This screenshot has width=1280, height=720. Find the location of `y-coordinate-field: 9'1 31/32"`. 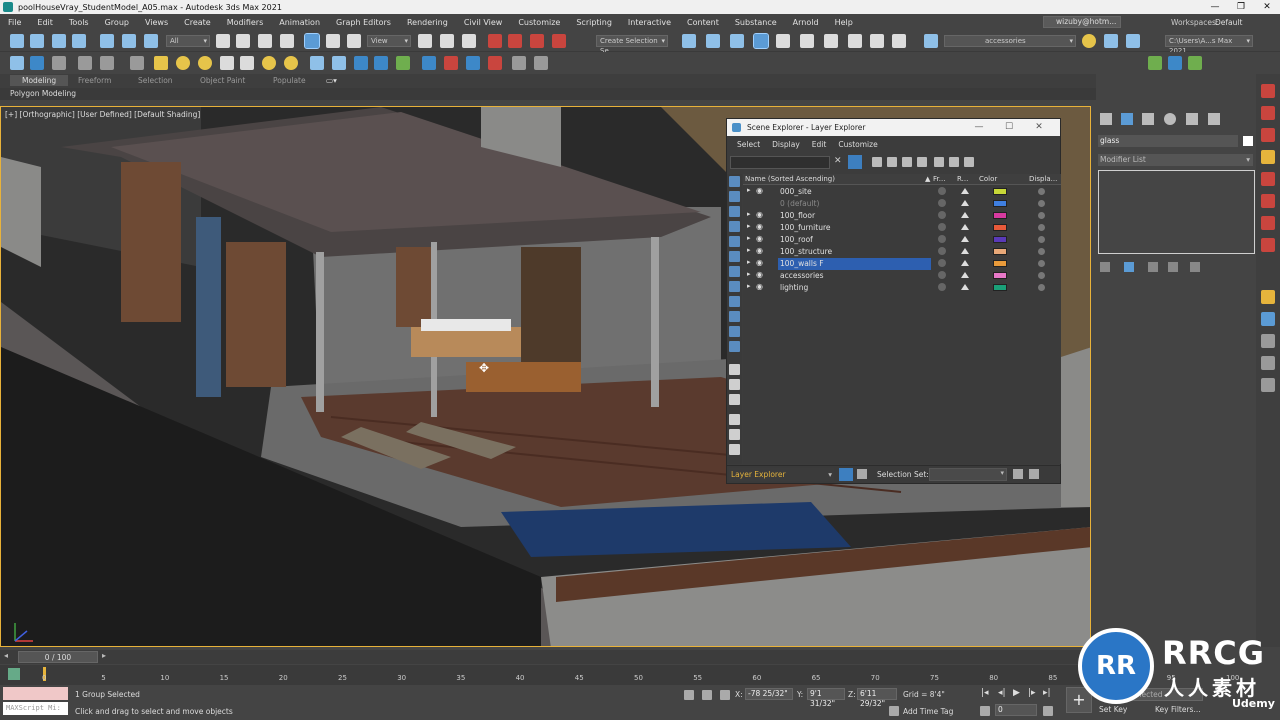

y-coordinate-field: 9'1 31/32" is located at coordinates (826, 698).